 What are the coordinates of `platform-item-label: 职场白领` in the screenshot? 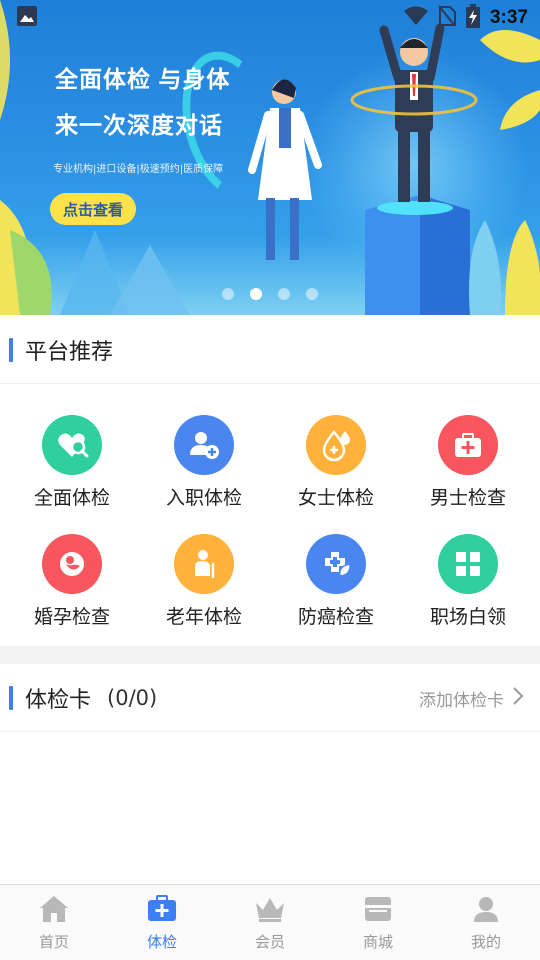 It's located at (467, 617).